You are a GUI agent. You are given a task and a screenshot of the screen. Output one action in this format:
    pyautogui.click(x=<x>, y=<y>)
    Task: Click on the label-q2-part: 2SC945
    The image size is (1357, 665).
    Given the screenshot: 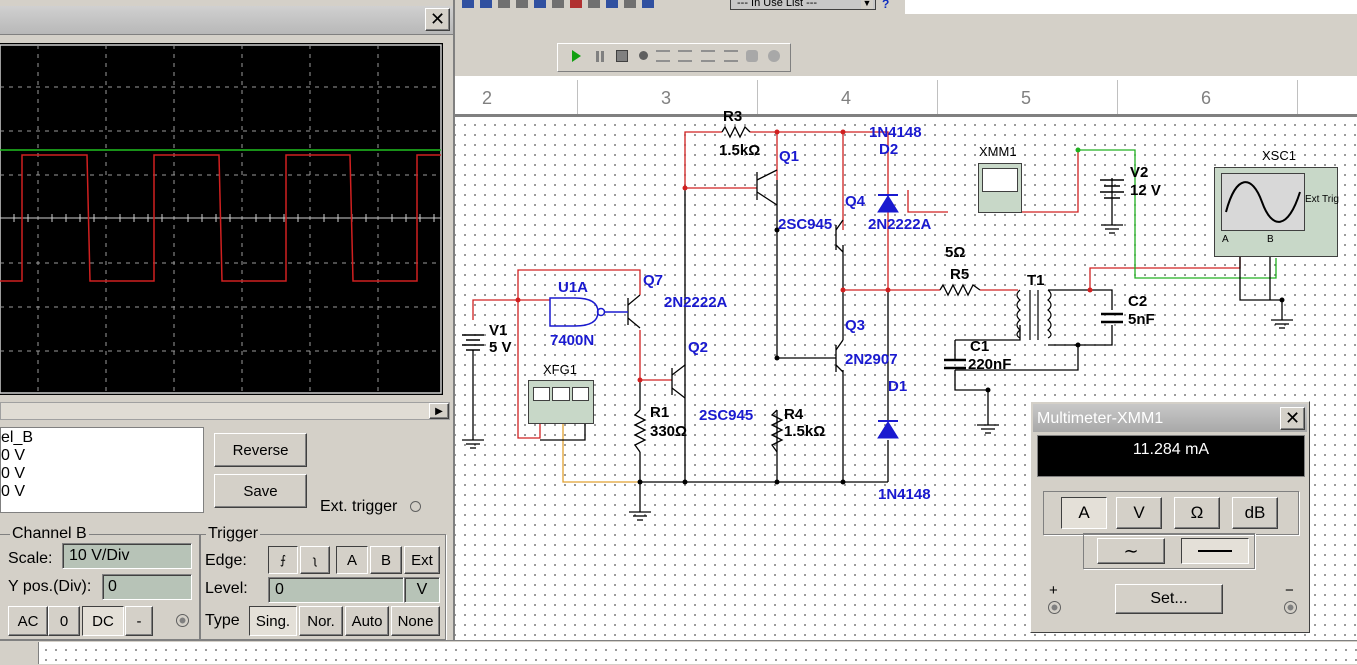 What is the action you would take?
    pyautogui.click(x=726, y=415)
    